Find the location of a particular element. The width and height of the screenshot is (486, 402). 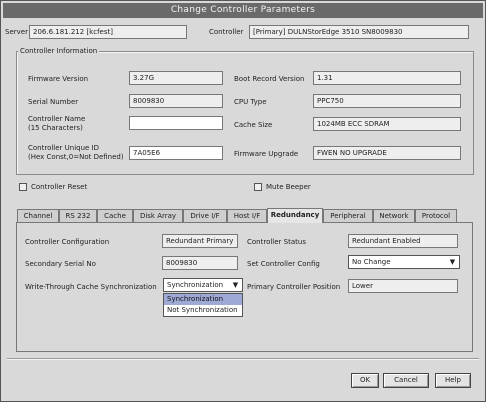

tab-network: Network is located at coordinates (394, 215).